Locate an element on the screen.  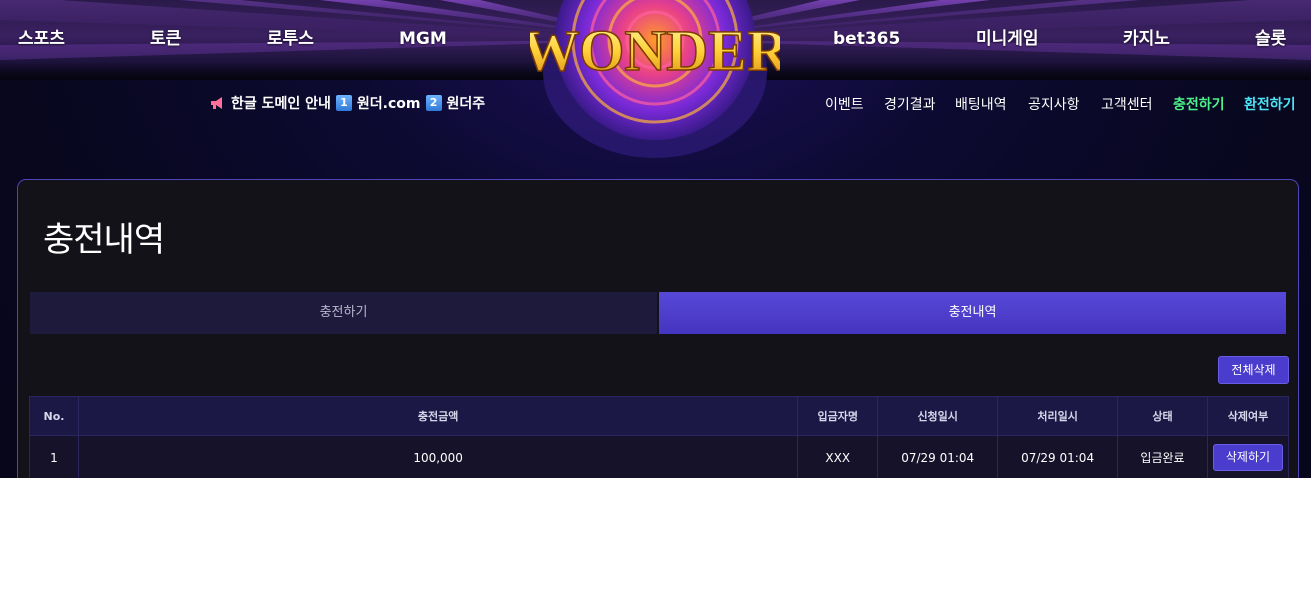
page-title: 충전내역 is located at coordinates (104, 240).